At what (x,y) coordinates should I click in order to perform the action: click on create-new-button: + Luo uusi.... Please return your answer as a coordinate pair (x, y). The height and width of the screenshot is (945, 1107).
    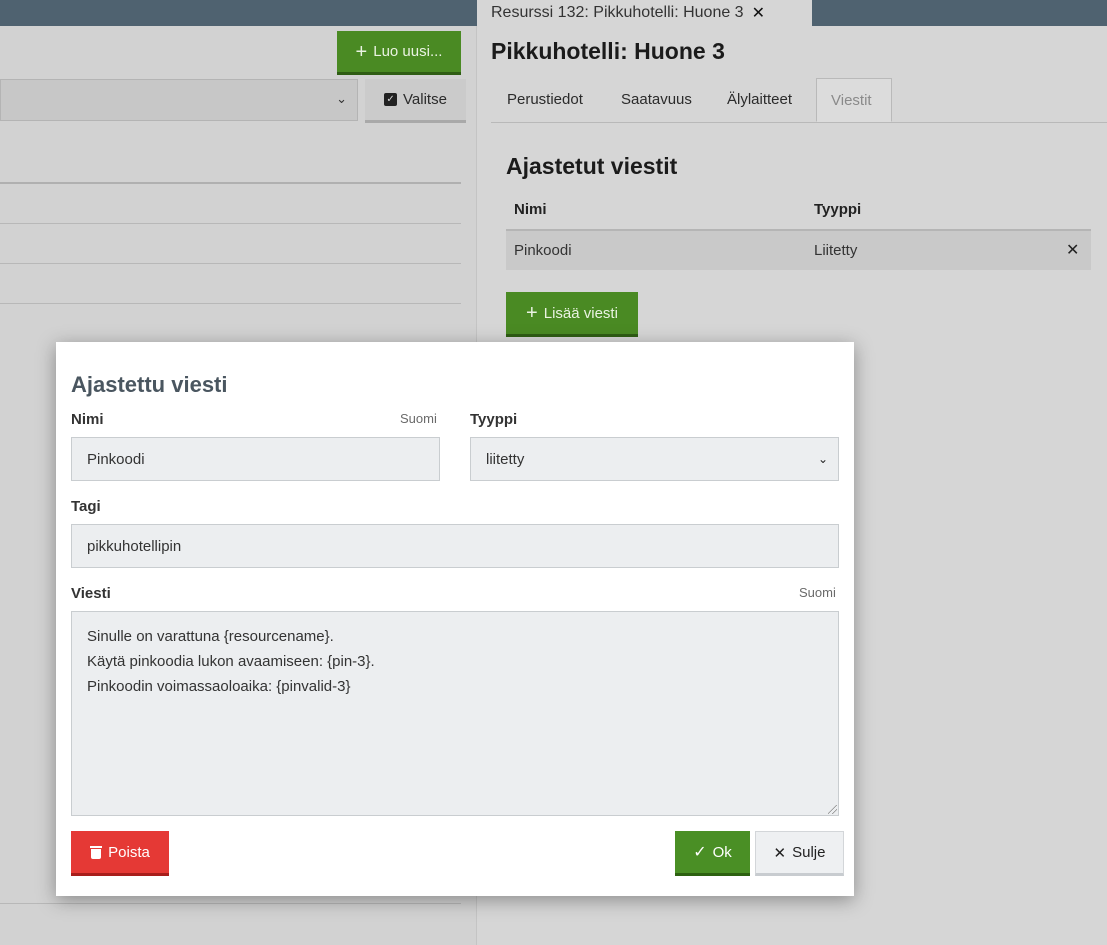
    Looking at the image, I should click on (399, 53).